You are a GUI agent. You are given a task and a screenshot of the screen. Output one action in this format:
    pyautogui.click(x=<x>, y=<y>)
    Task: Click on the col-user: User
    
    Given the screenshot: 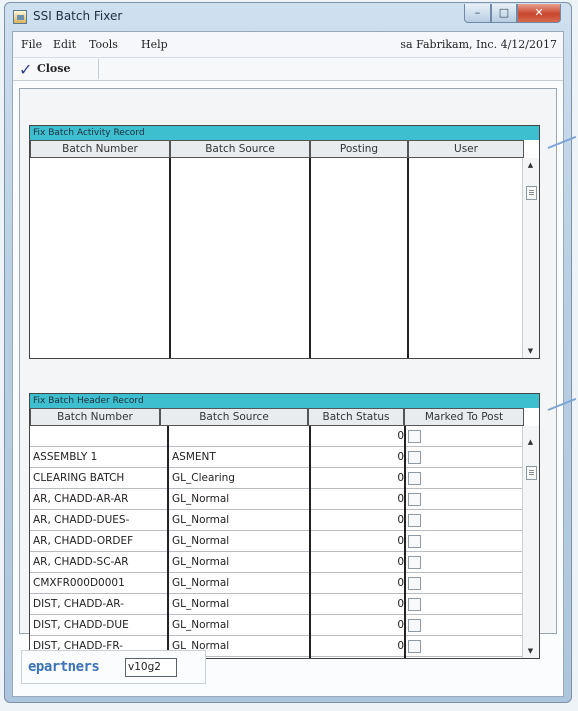 What is the action you would take?
    pyautogui.click(x=466, y=149)
    